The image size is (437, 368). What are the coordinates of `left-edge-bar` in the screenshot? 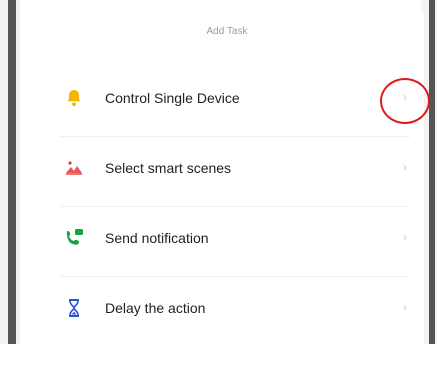 It's located at (12, 172).